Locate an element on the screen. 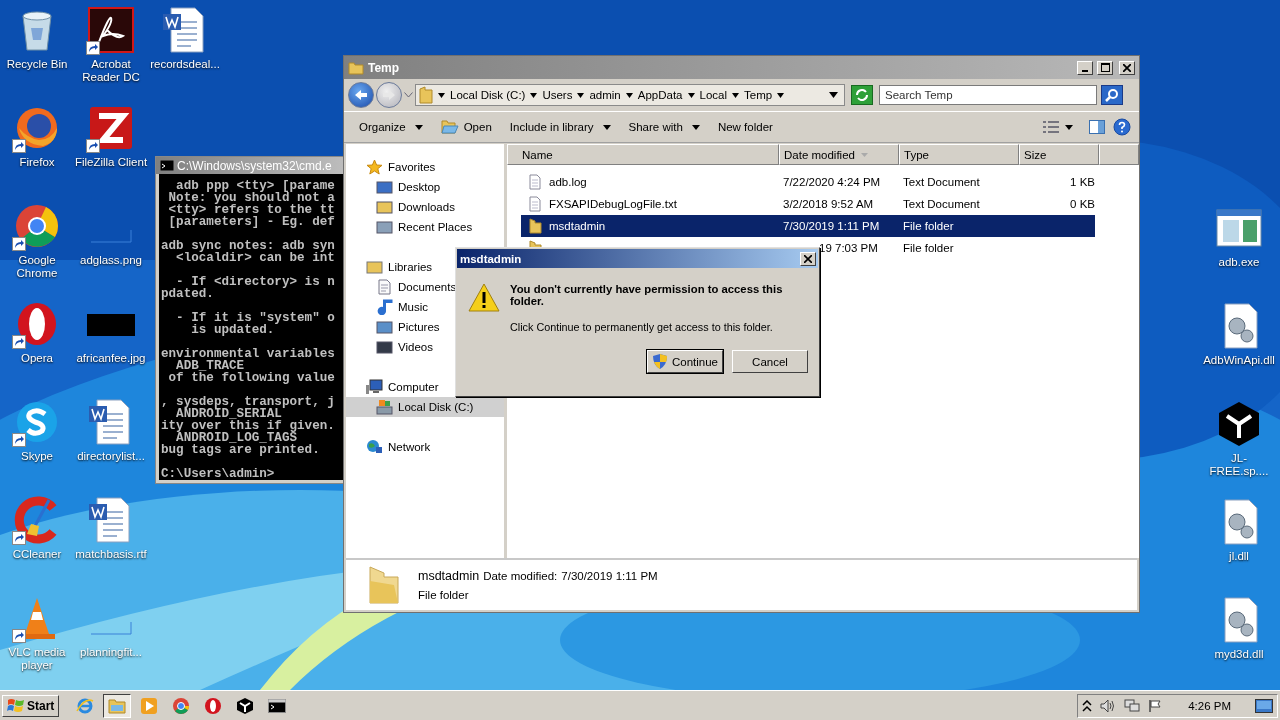  chevron-icon is located at coordinates (1087, 705).